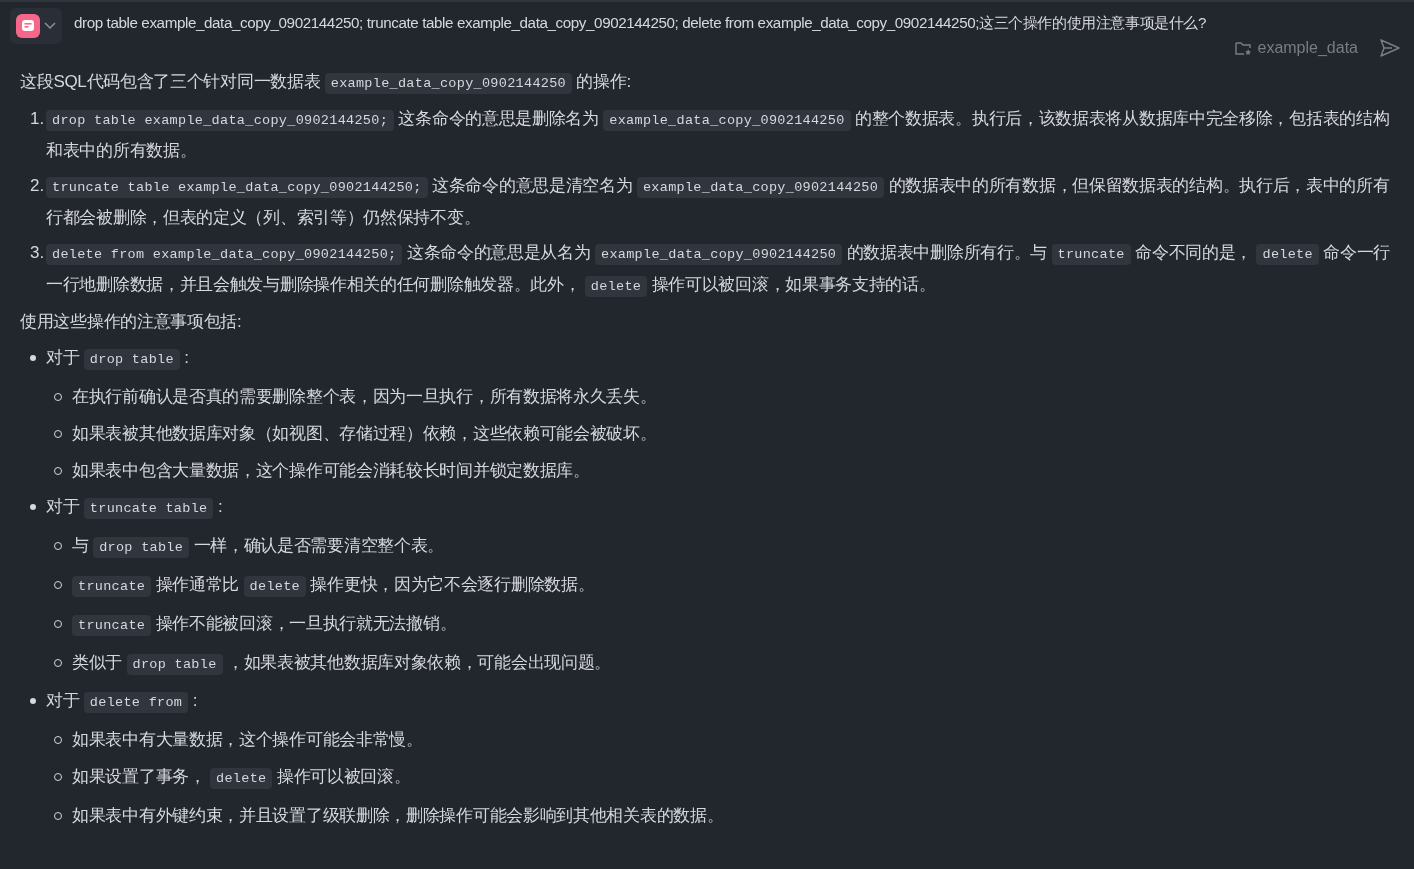 The height and width of the screenshot is (869, 1414). Describe the element at coordinates (1390, 48) in the screenshot. I see `send-icon` at that location.